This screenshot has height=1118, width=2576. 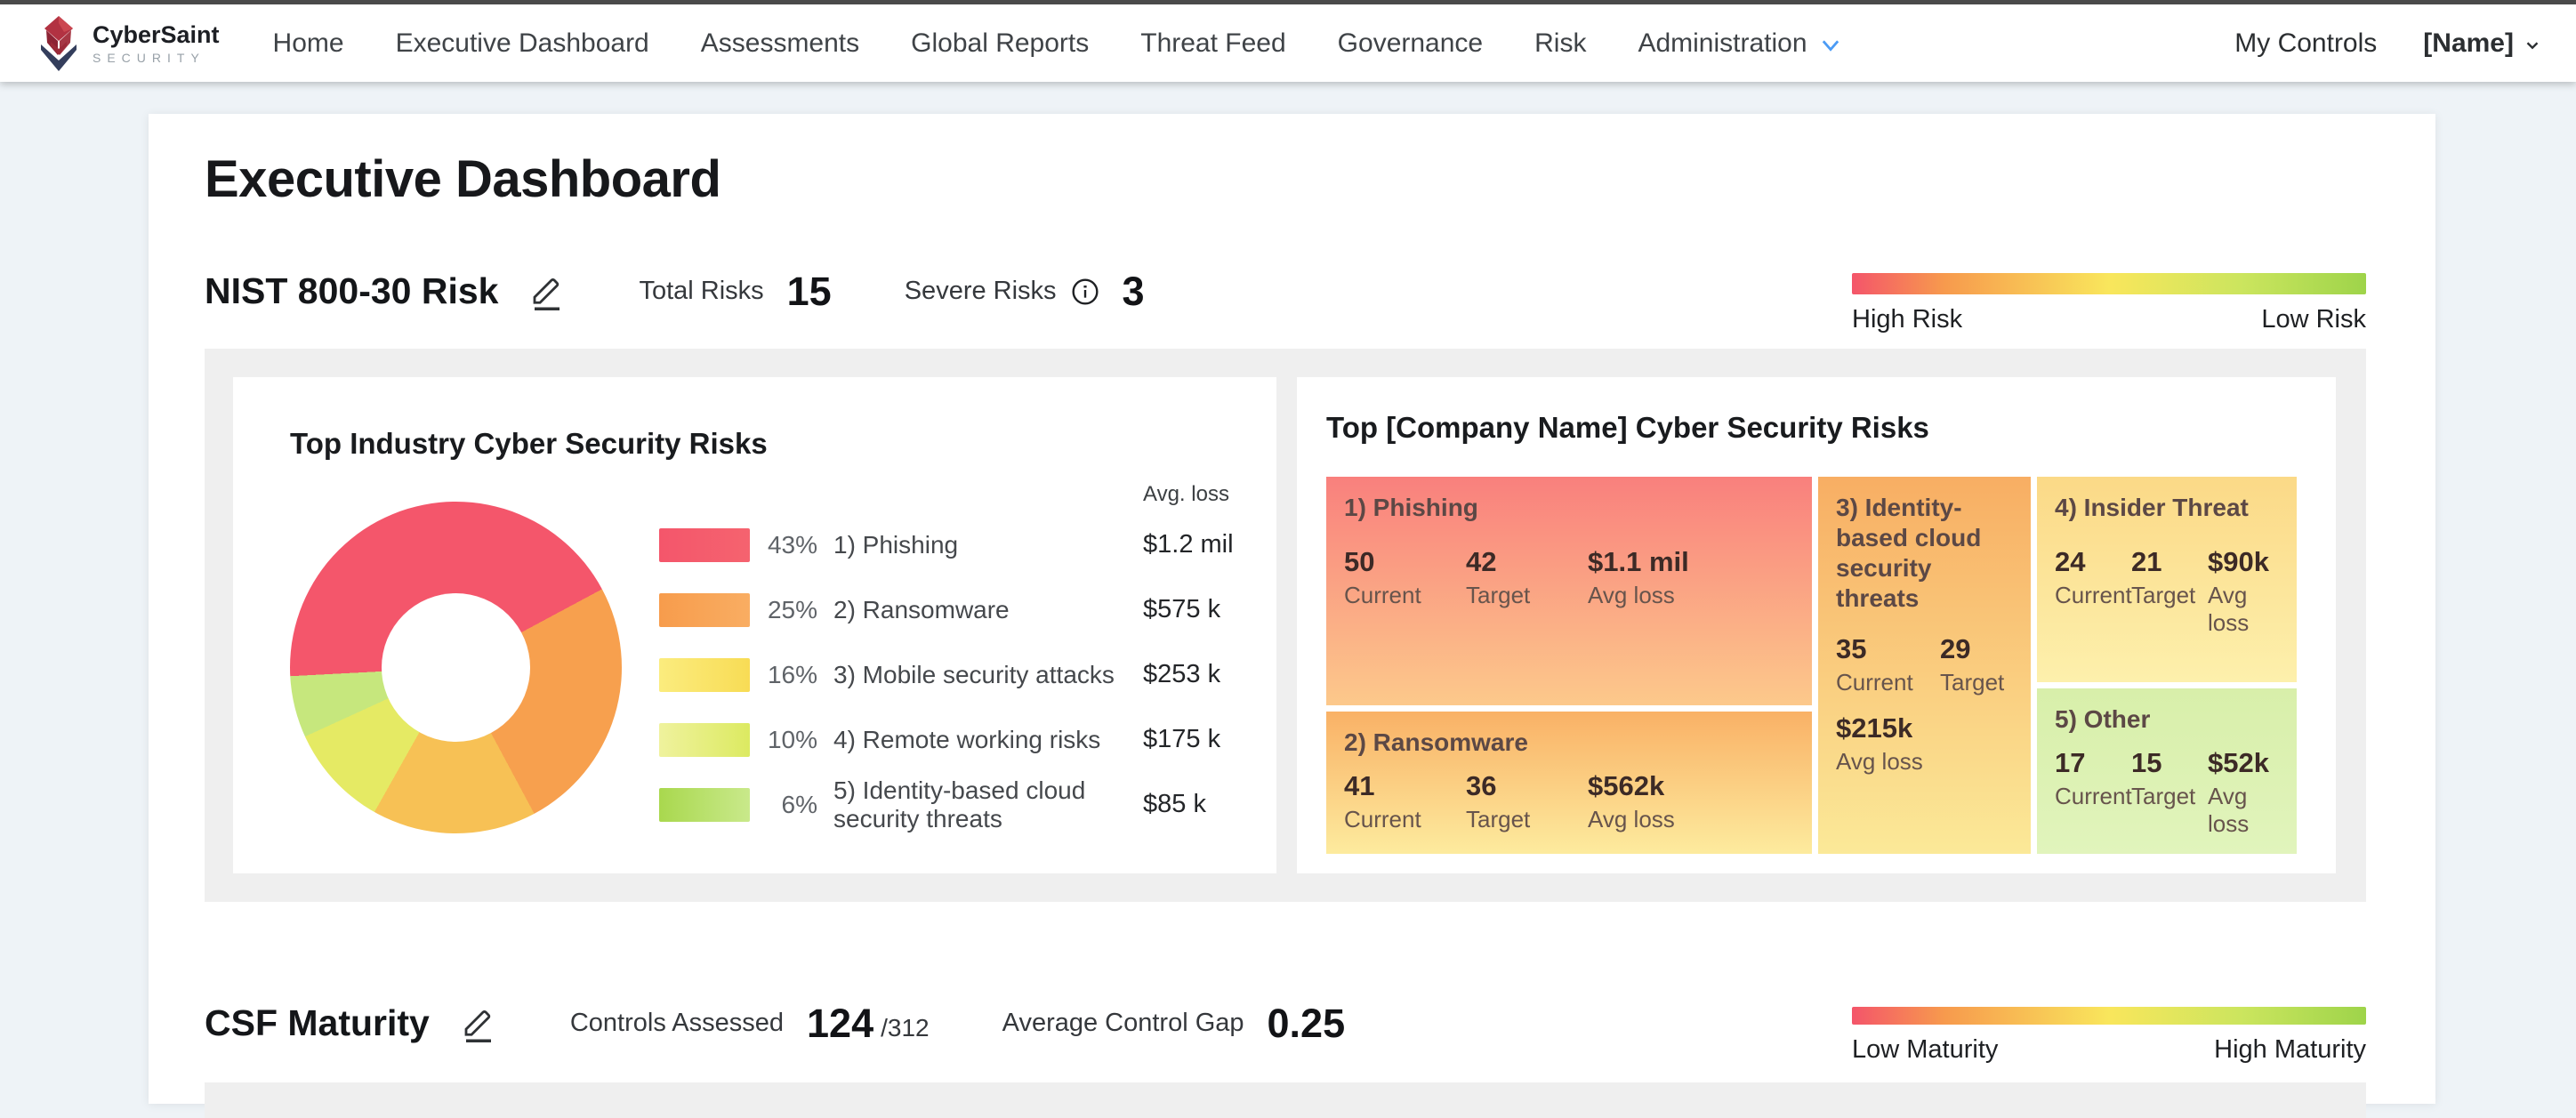 I want to click on cybersaint-logo-icon, so click(x=58, y=43).